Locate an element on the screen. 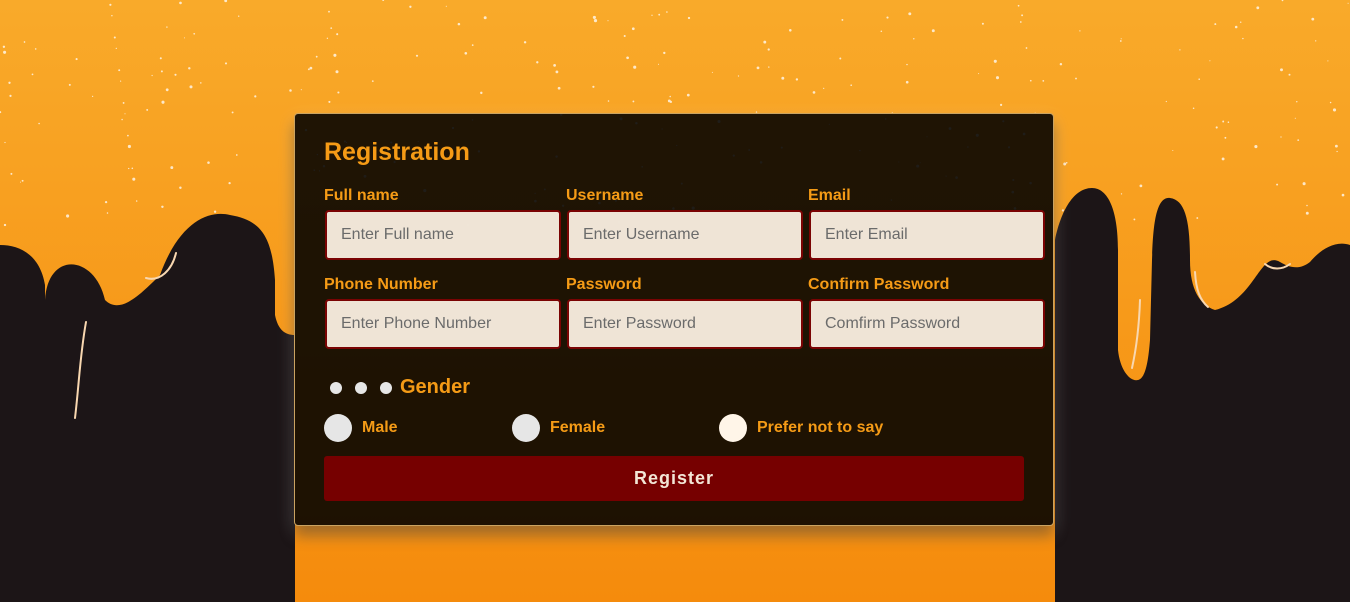  gender-dots-decoration is located at coordinates (361, 388).